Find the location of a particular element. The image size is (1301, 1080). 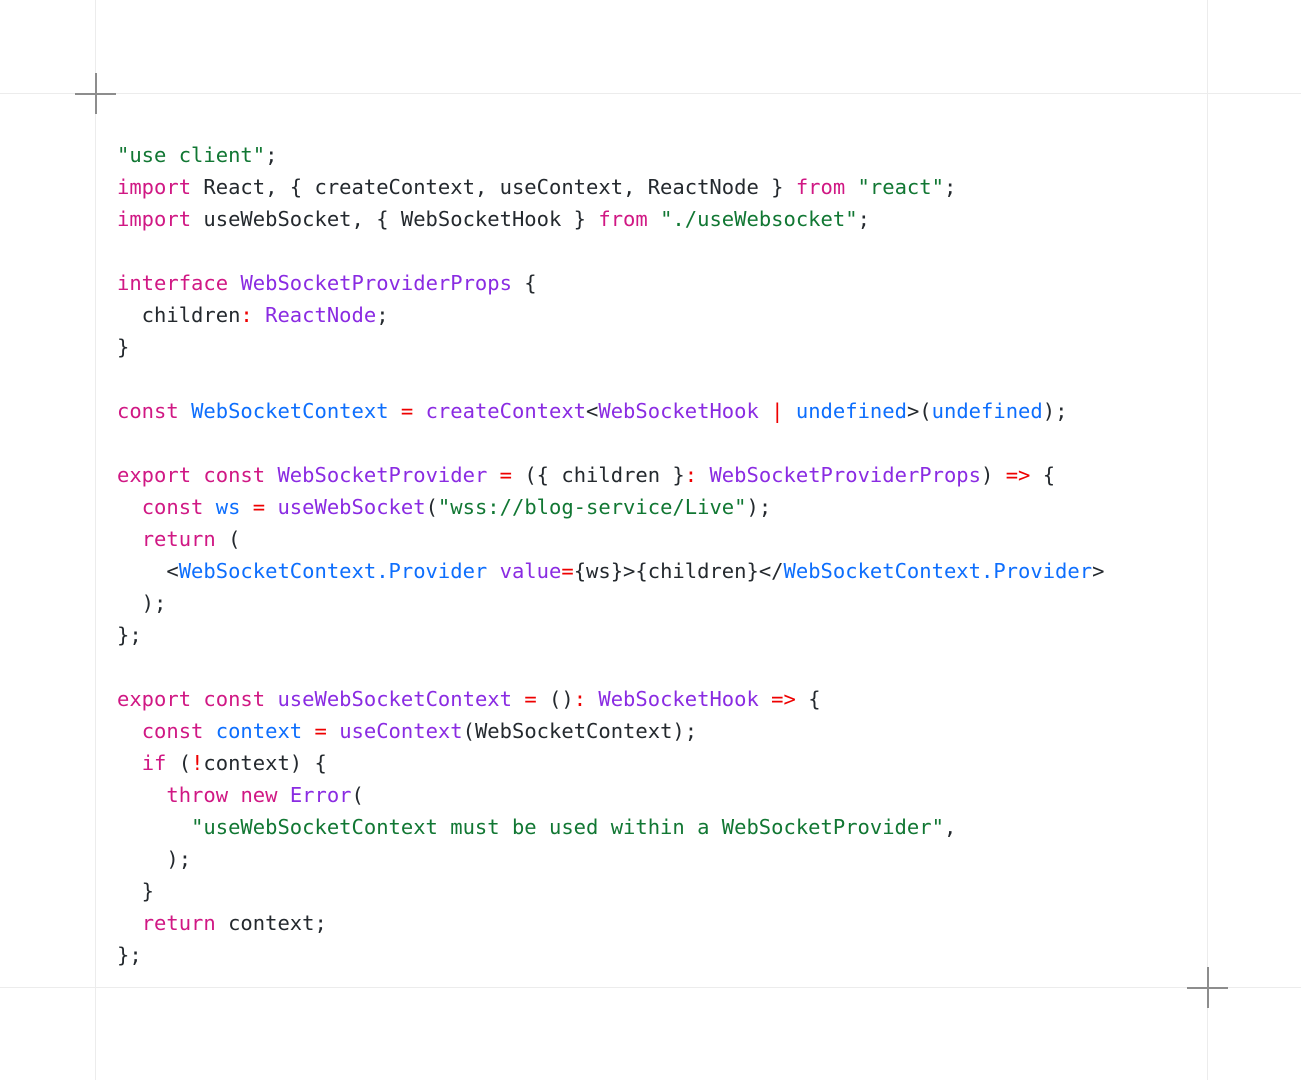

code-token-type: useWebSocket is located at coordinates (351, 506).